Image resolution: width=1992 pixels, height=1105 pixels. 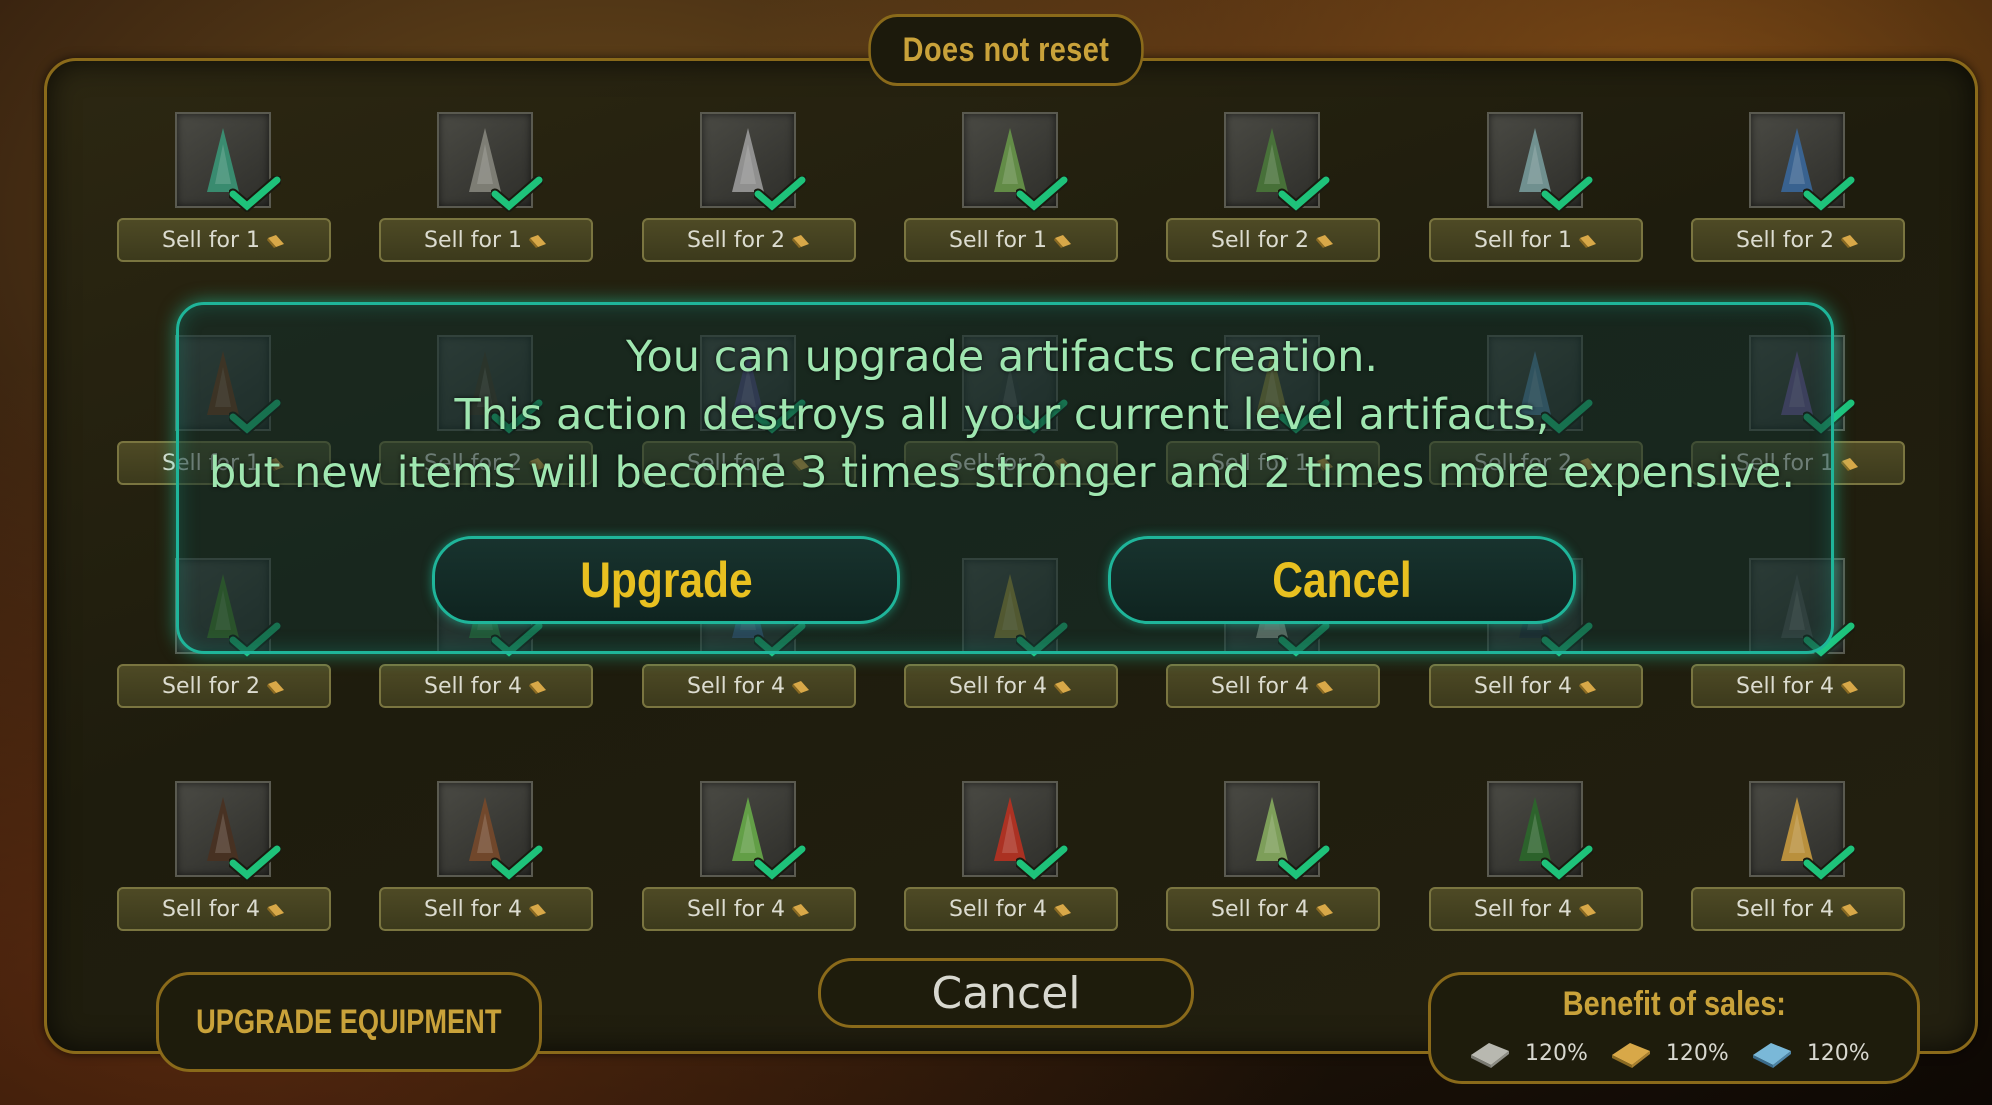 I want to click on silver-bar-icon, so click(x=1490, y=1055).